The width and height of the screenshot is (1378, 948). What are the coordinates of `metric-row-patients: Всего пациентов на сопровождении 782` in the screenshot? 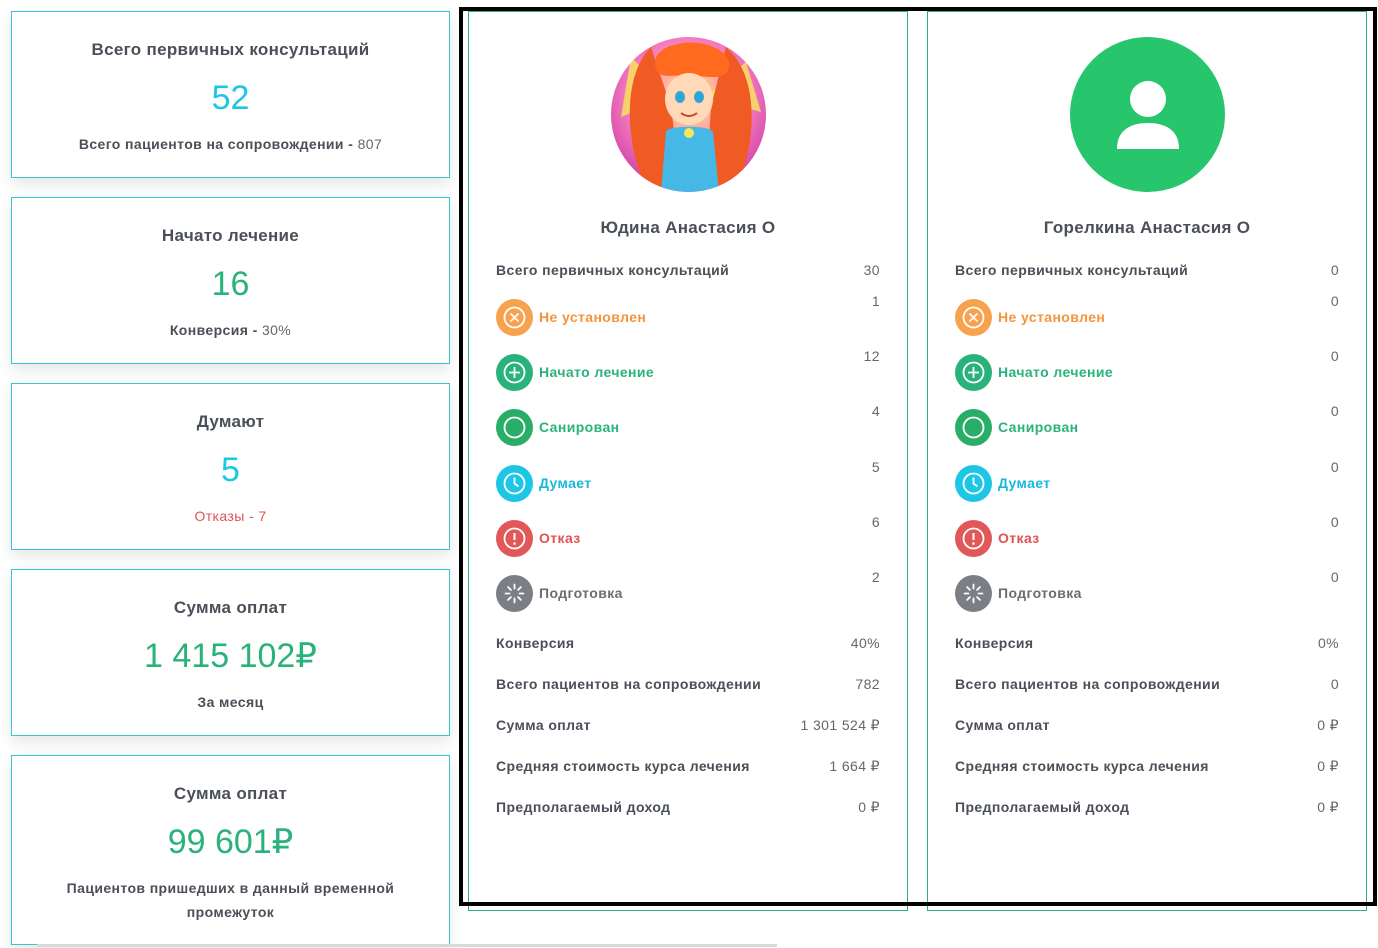 It's located at (688, 685).